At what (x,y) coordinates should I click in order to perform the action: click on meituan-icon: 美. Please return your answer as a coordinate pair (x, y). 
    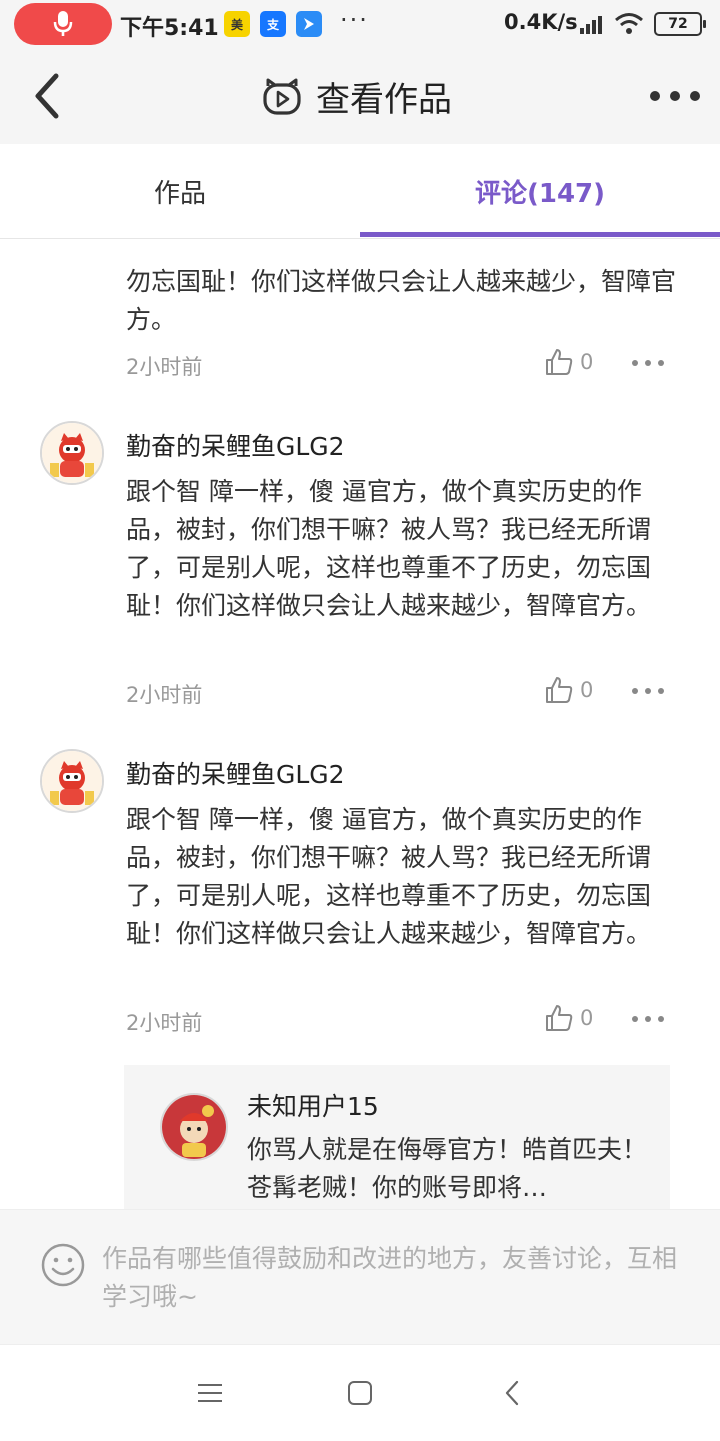
    Looking at the image, I should click on (237, 24).